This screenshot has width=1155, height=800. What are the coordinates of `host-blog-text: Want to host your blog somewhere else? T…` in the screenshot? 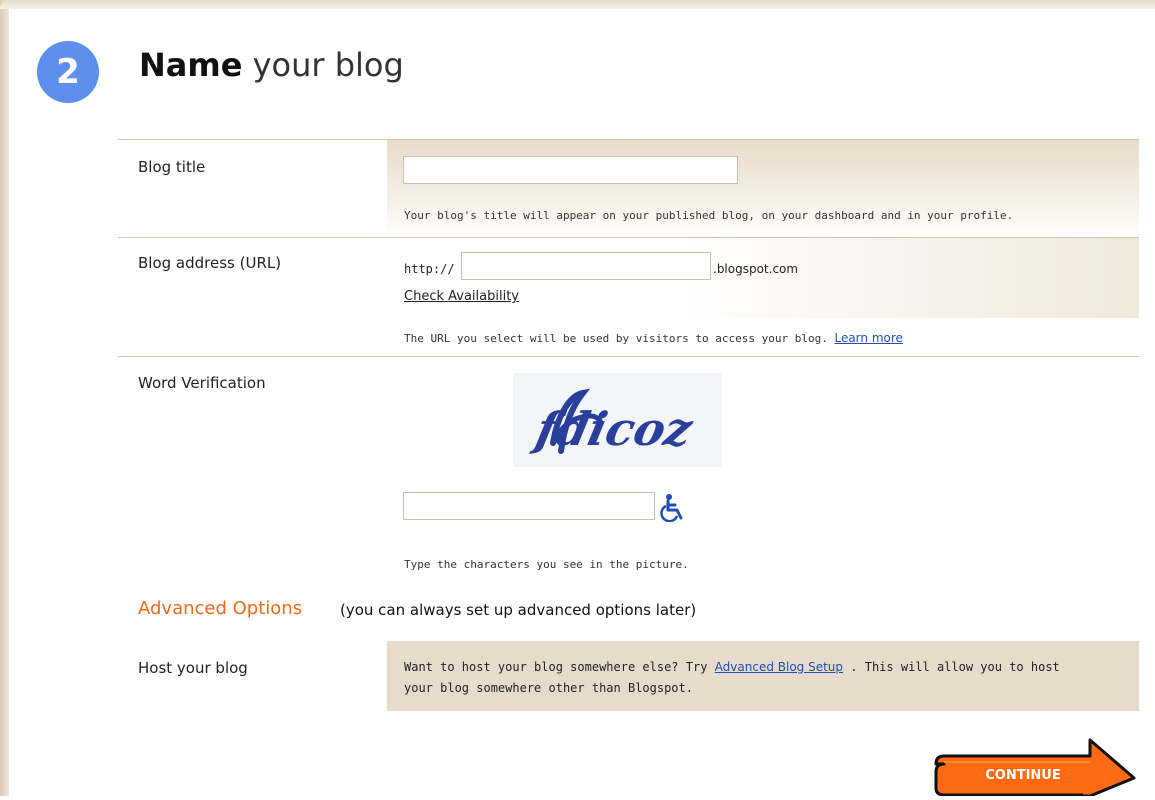 It's located at (754, 678).